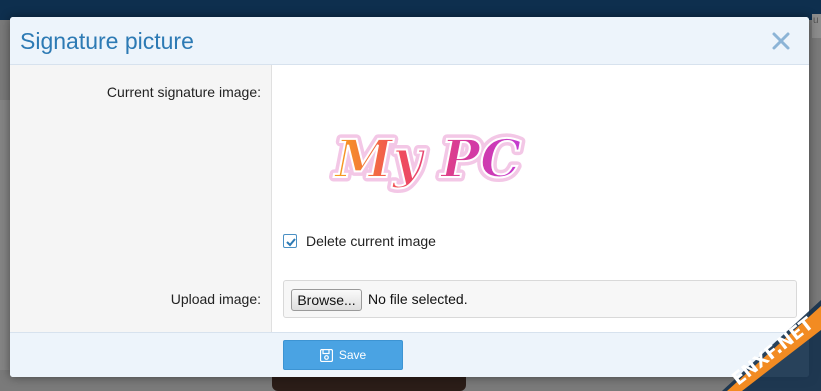 The width and height of the screenshot is (821, 391). Describe the element at coordinates (781, 41) in the screenshot. I see `close-icon` at that location.